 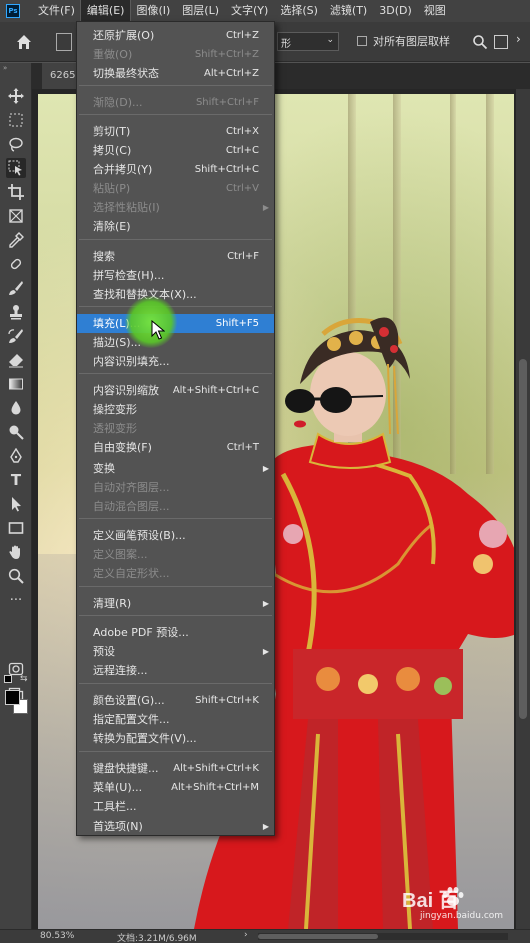 I want to click on move-icon, so click(x=16, y=96).